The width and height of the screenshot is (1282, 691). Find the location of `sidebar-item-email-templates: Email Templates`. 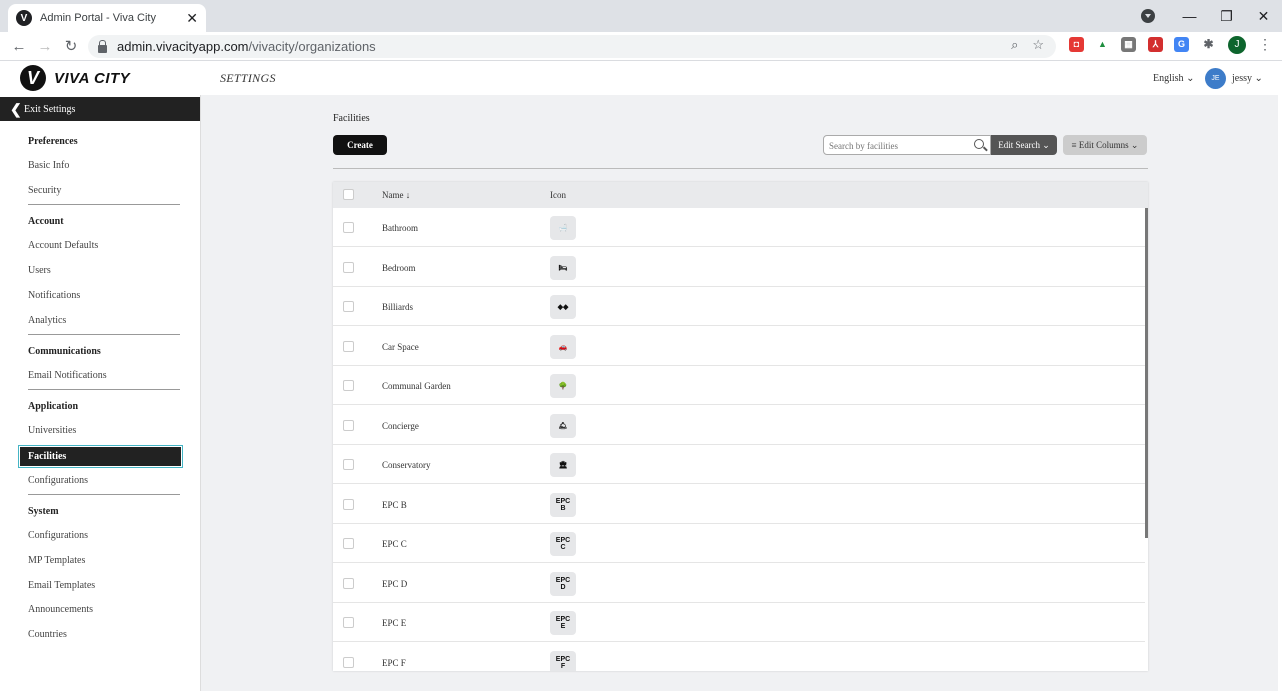

sidebar-item-email-templates: Email Templates is located at coordinates (61, 585).